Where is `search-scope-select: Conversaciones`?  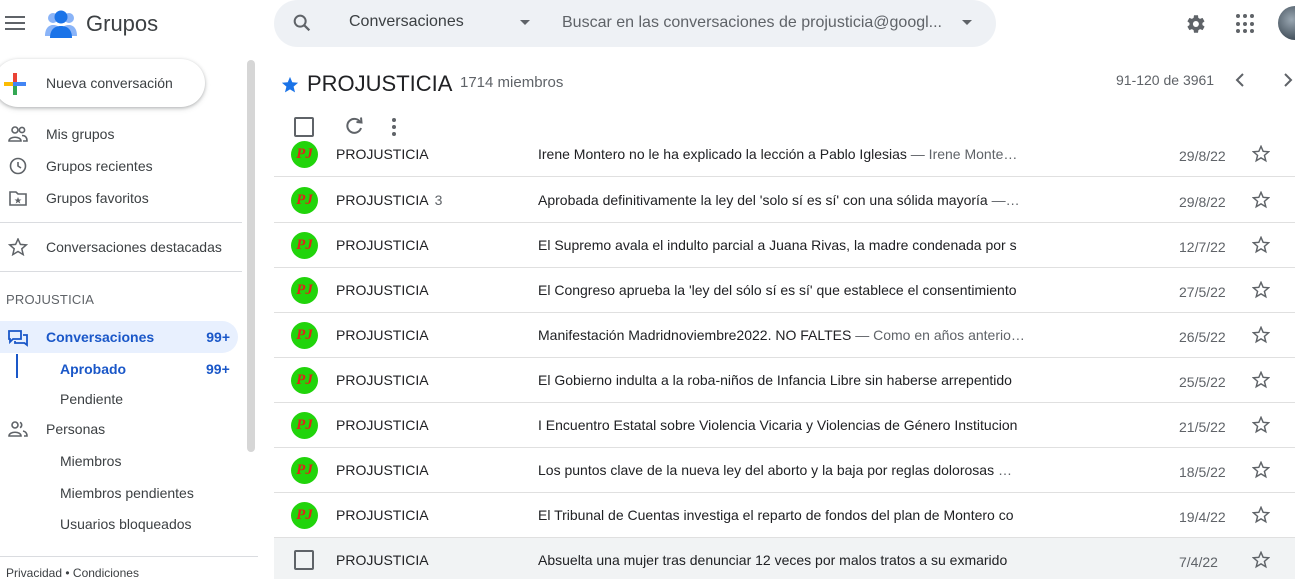 search-scope-select: Conversaciones is located at coordinates (406, 22).